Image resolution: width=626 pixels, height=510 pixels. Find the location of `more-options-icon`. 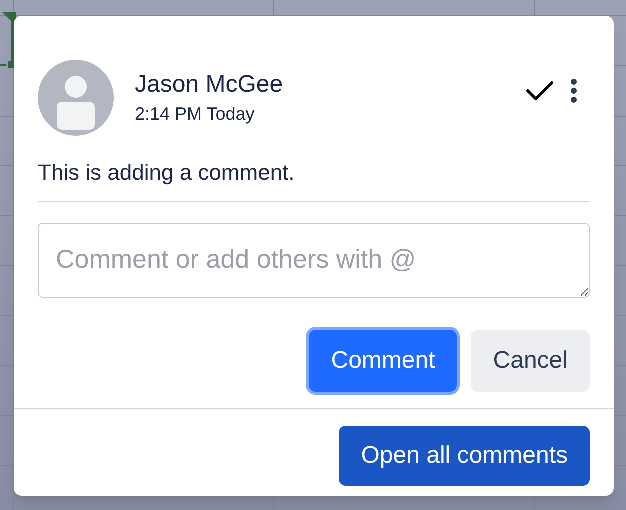

more-options-icon is located at coordinates (574, 91).